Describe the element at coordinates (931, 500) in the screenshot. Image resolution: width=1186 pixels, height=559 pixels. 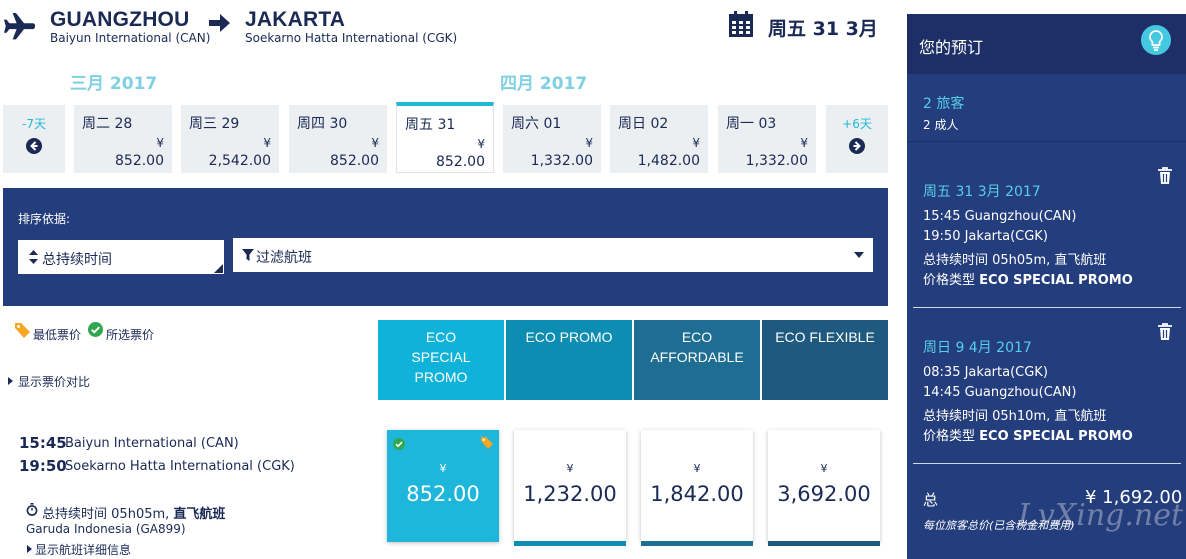
I see `total-label: 总` at that location.